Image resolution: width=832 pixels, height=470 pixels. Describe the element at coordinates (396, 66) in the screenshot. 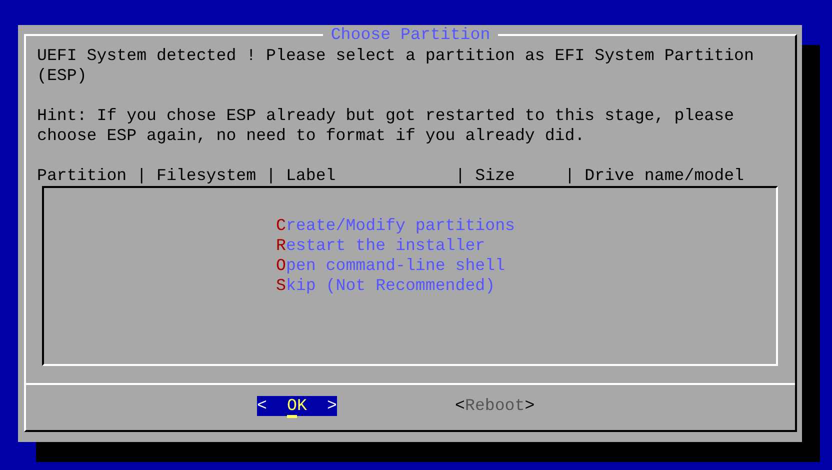

I see `message-text: UEFI System detected ! Please select a partition as EFI System Partition (ESP)` at that location.